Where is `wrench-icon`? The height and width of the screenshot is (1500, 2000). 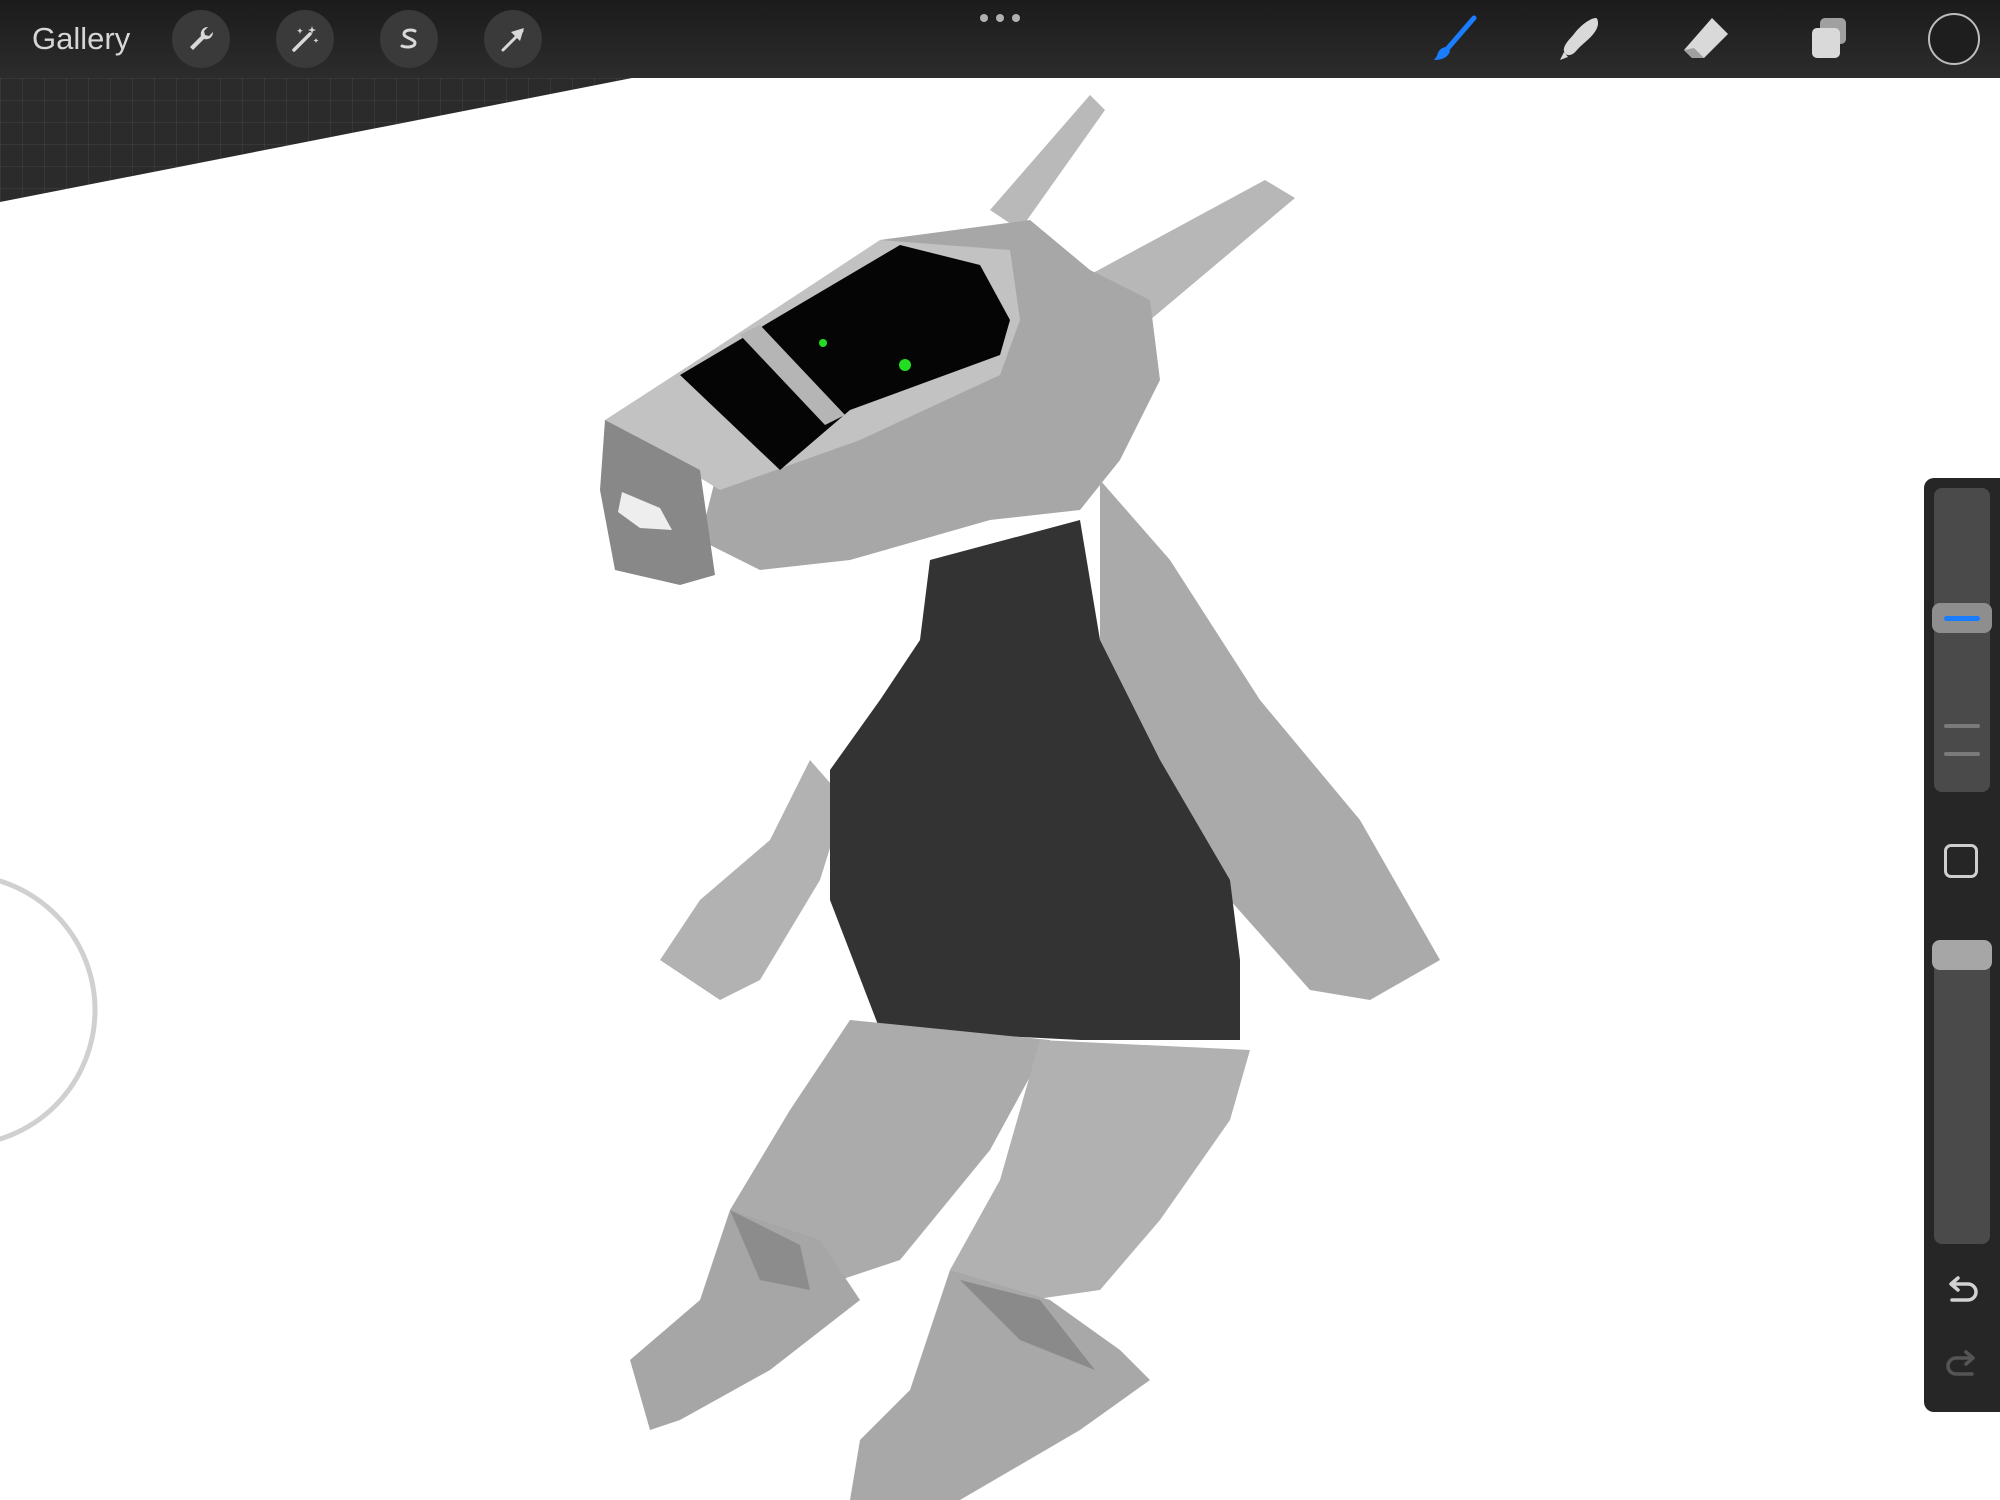 wrench-icon is located at coordinates (202, 38).